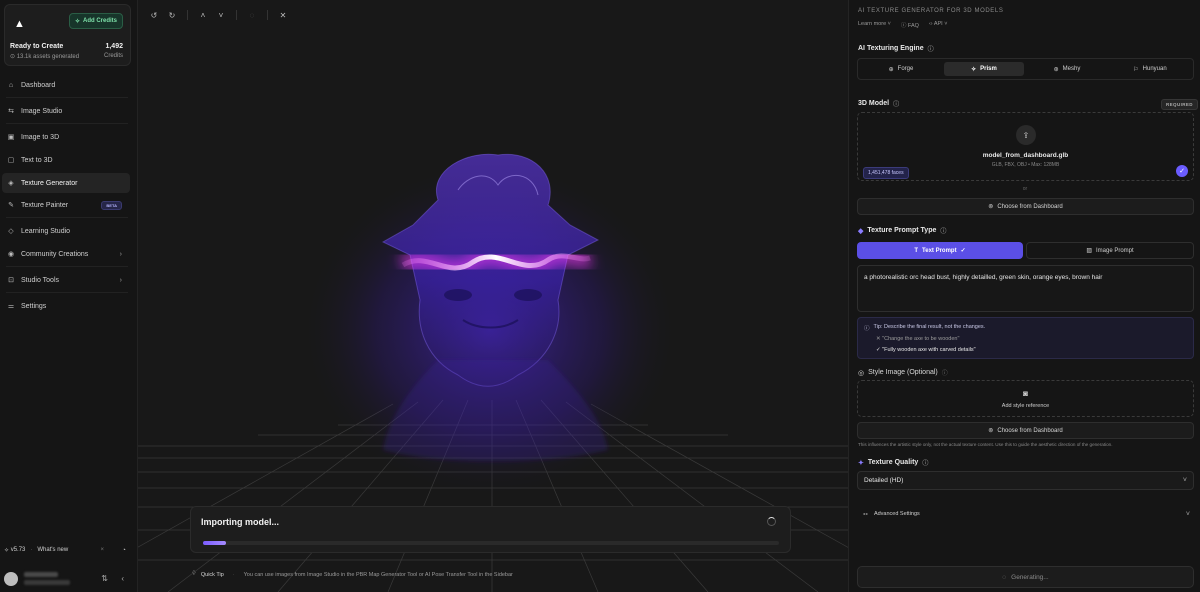 This screenshot has height=592, width=1200. What do you see at coordinates (1150, 69) in the screenshot?
I see `engine-hunyuan: ⚐ Hunyuan` at bounding box center [1150, 69].